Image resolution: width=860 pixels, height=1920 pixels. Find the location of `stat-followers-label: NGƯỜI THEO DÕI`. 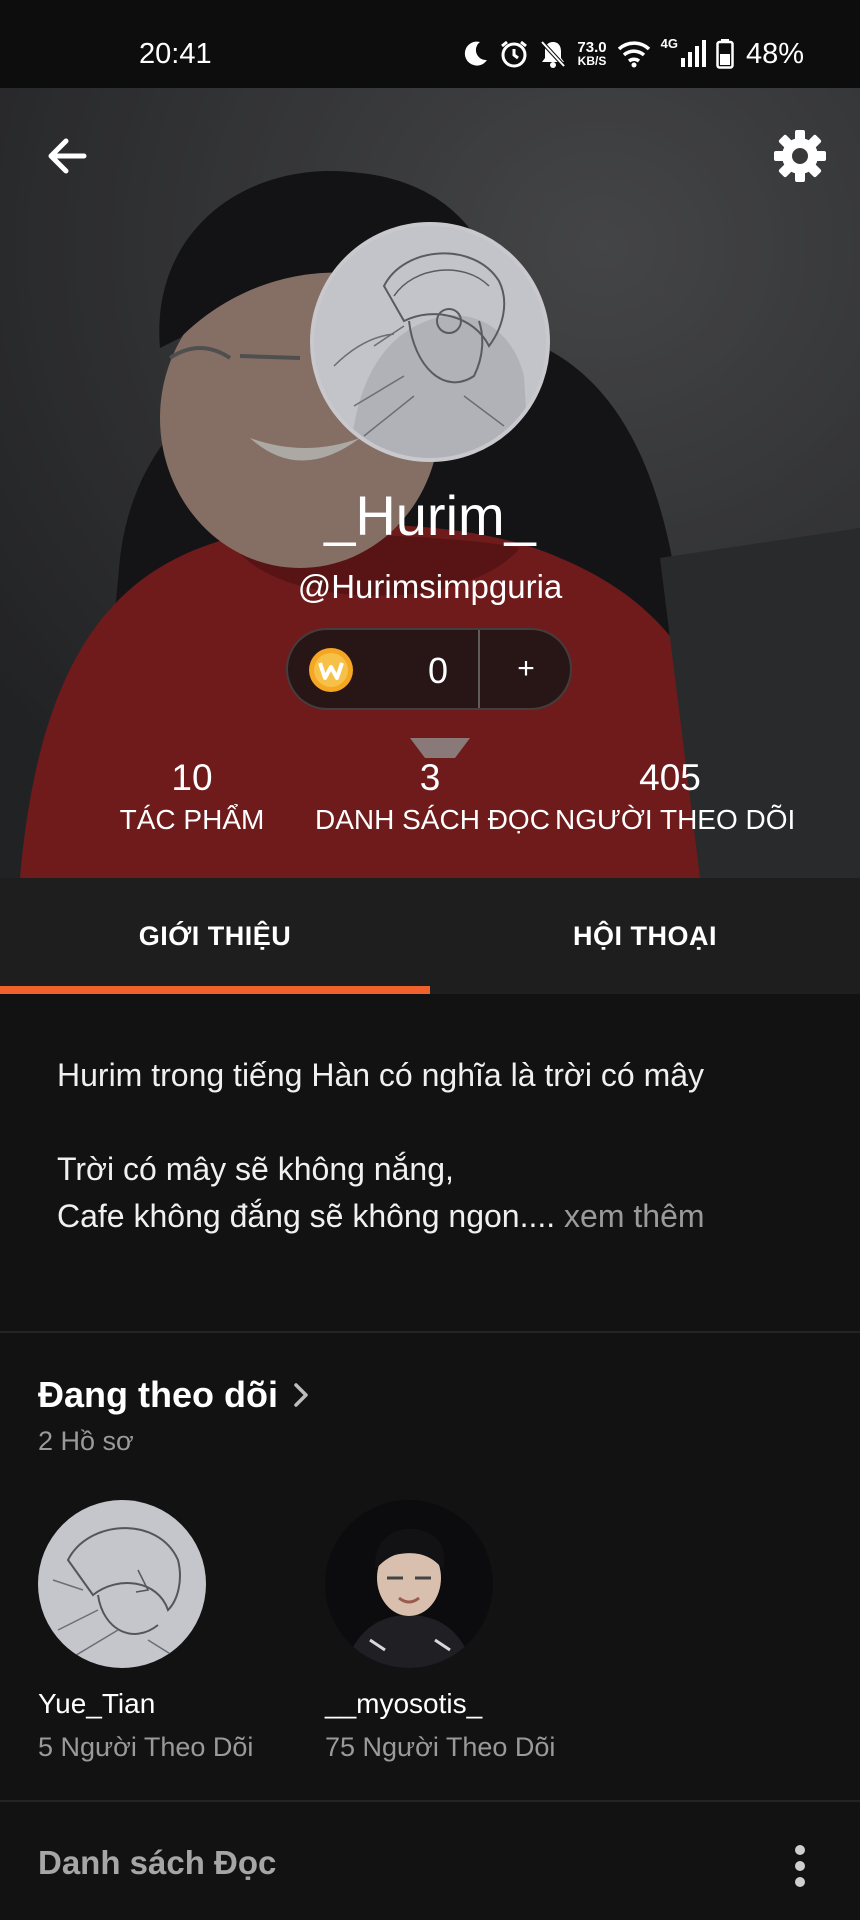

stat-followers-label: NGƯỜI THEO DÕI is located at coordinates (675, 819).